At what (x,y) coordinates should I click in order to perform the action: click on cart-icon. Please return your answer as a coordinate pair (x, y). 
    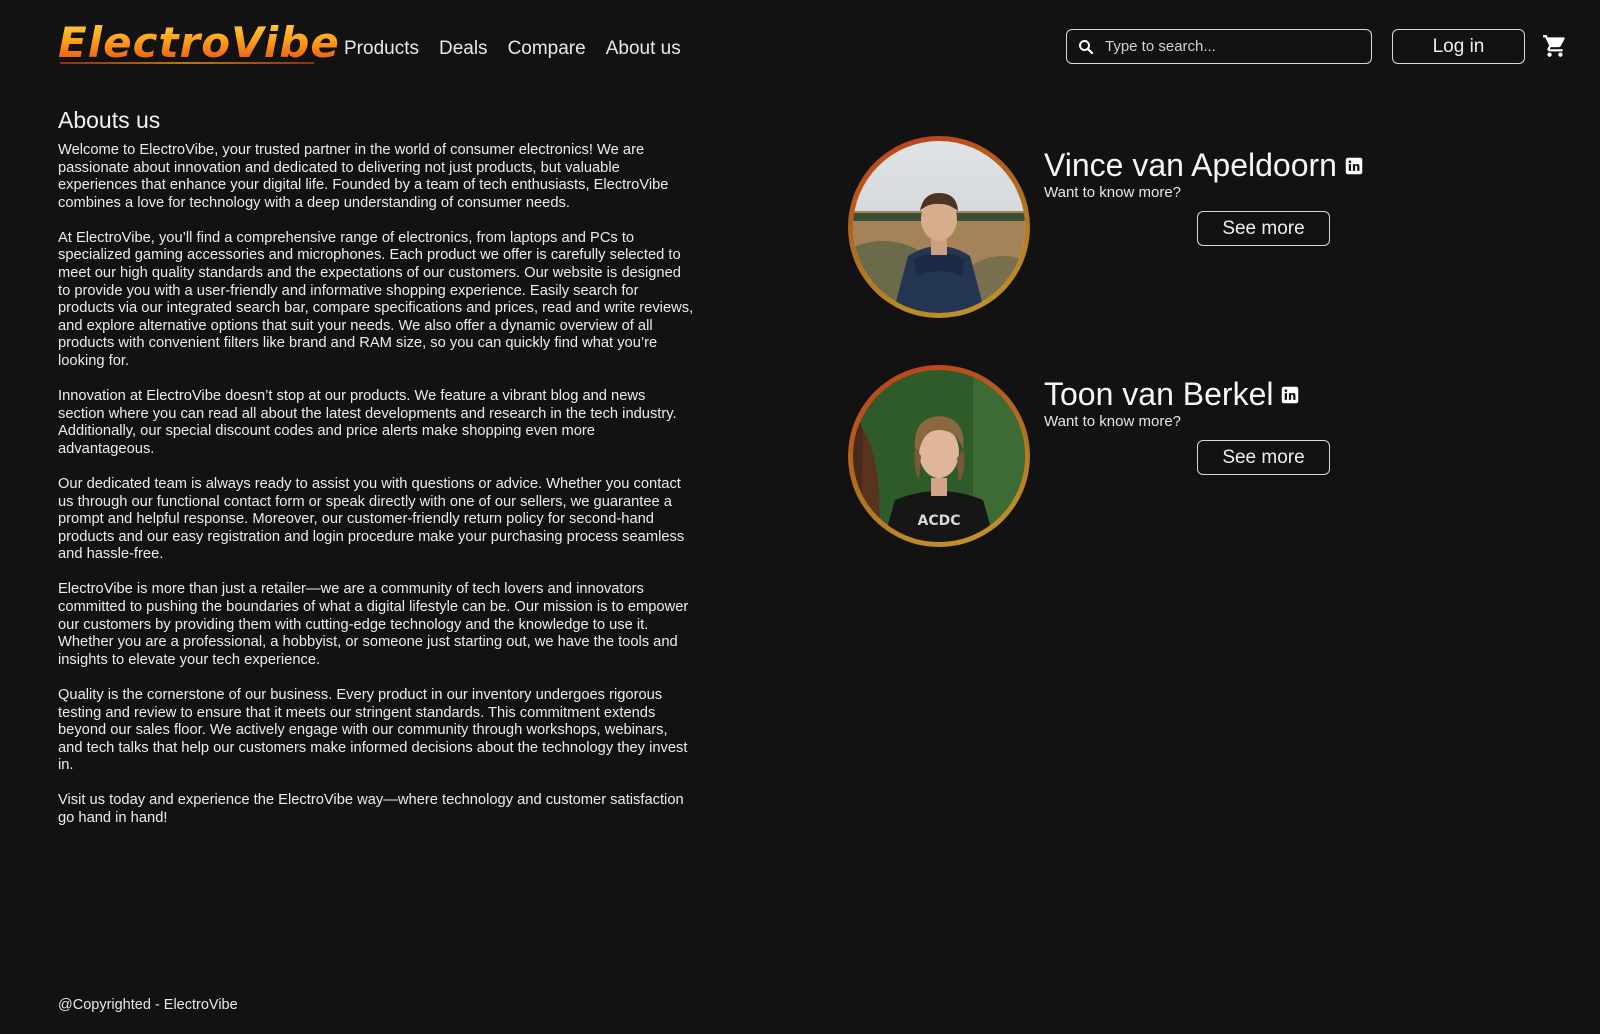
    Looking at the image, I should click on (1555, 46).